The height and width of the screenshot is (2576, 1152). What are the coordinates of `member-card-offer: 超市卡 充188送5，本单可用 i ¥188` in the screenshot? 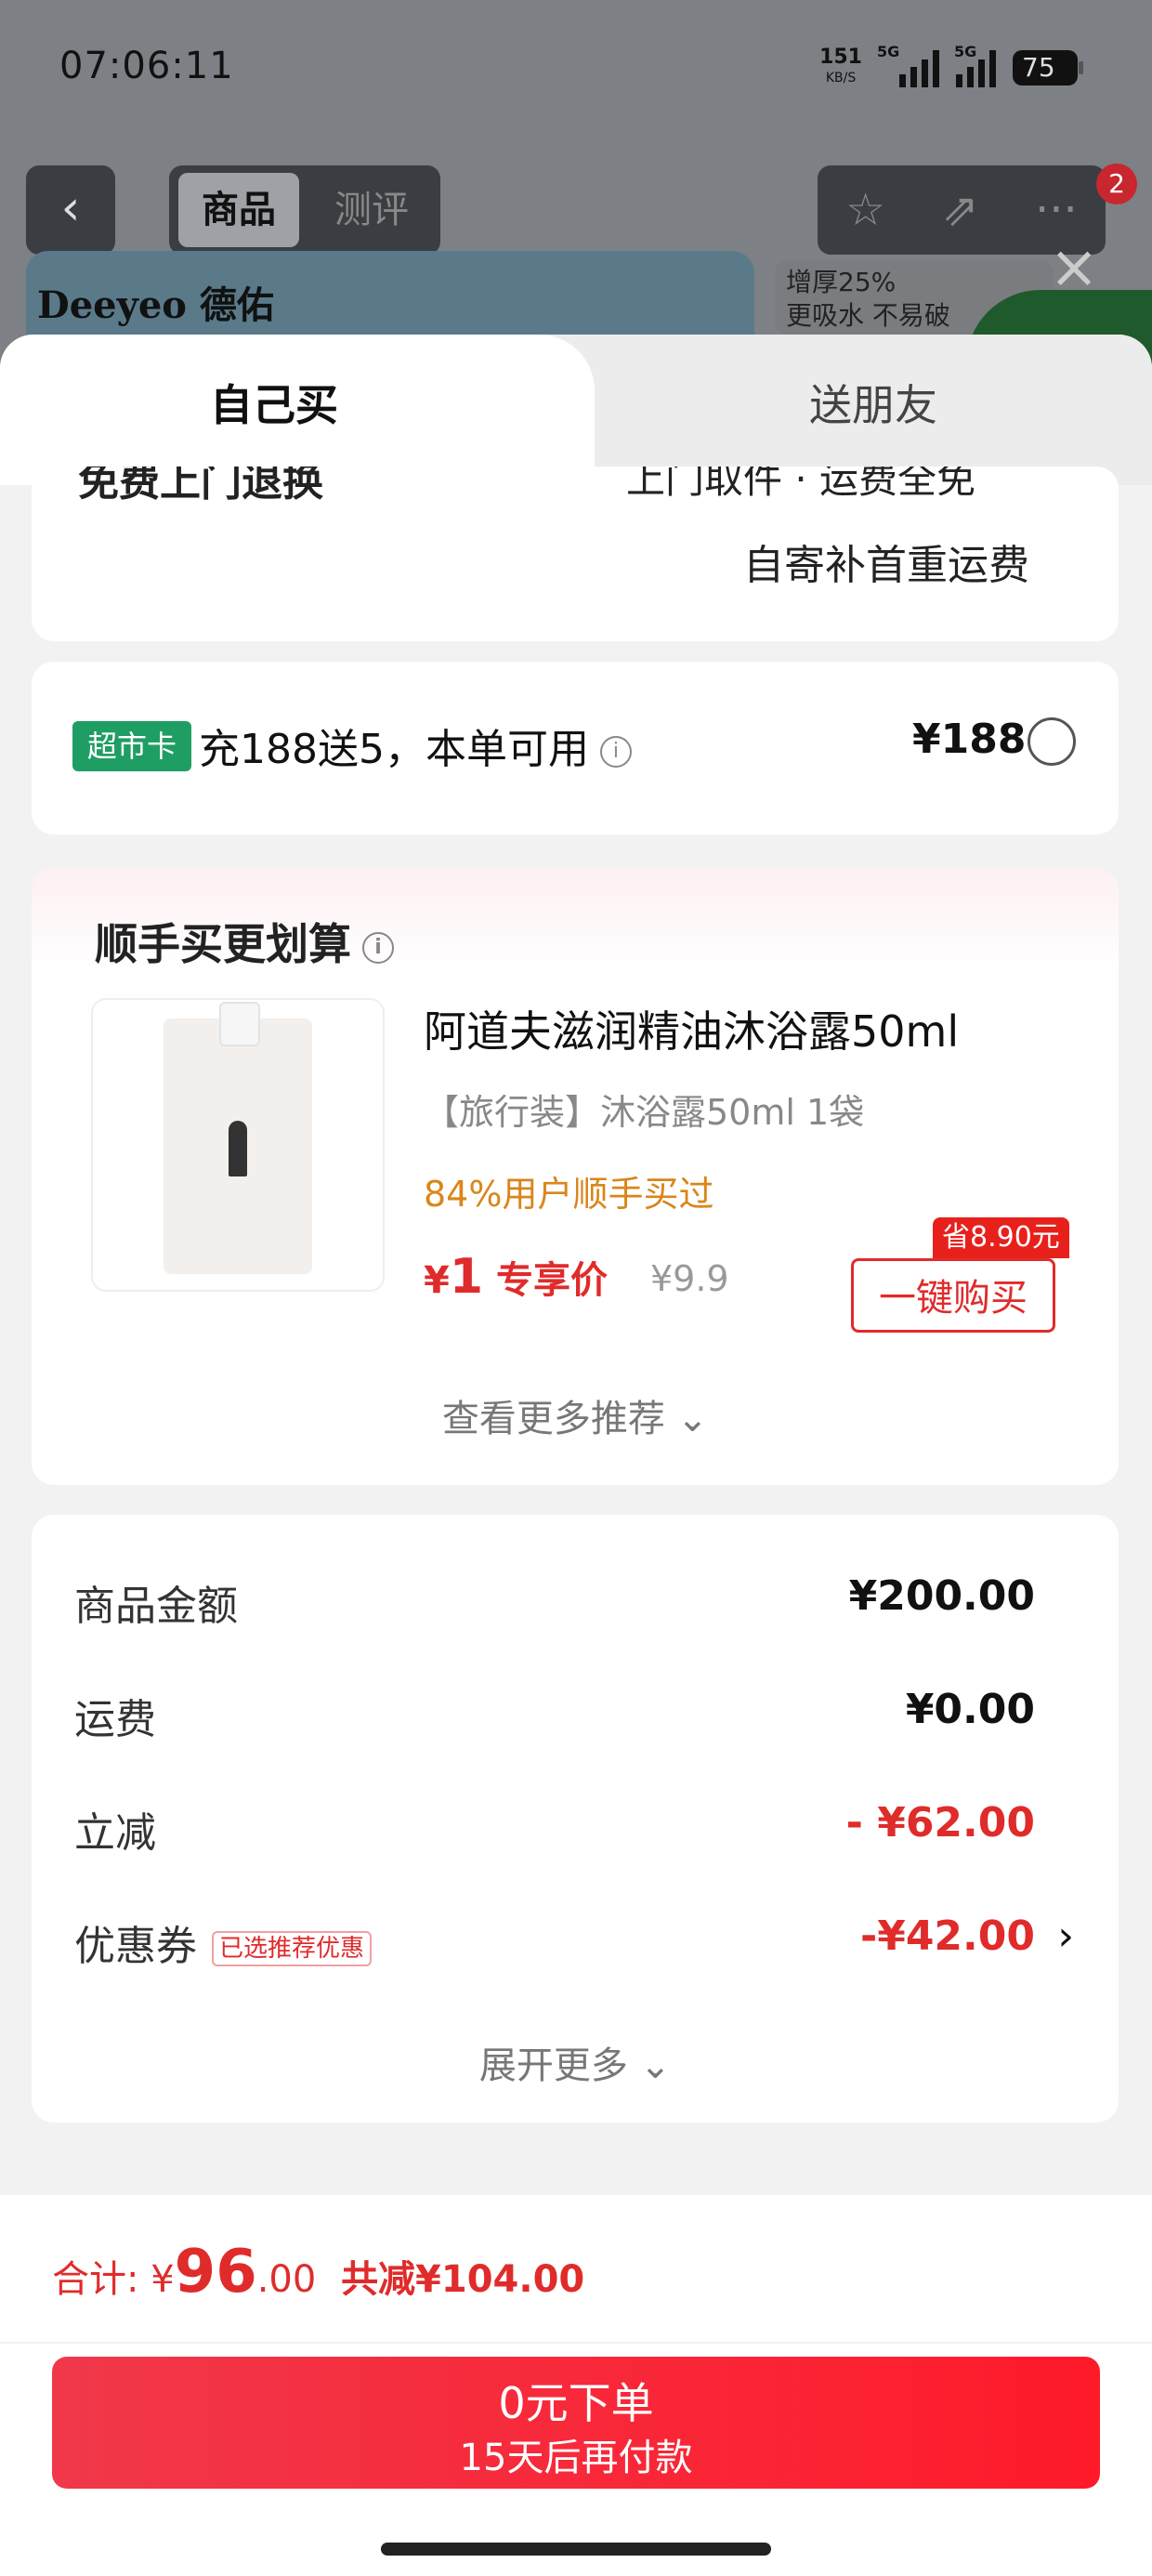 It's located at (575, 748).